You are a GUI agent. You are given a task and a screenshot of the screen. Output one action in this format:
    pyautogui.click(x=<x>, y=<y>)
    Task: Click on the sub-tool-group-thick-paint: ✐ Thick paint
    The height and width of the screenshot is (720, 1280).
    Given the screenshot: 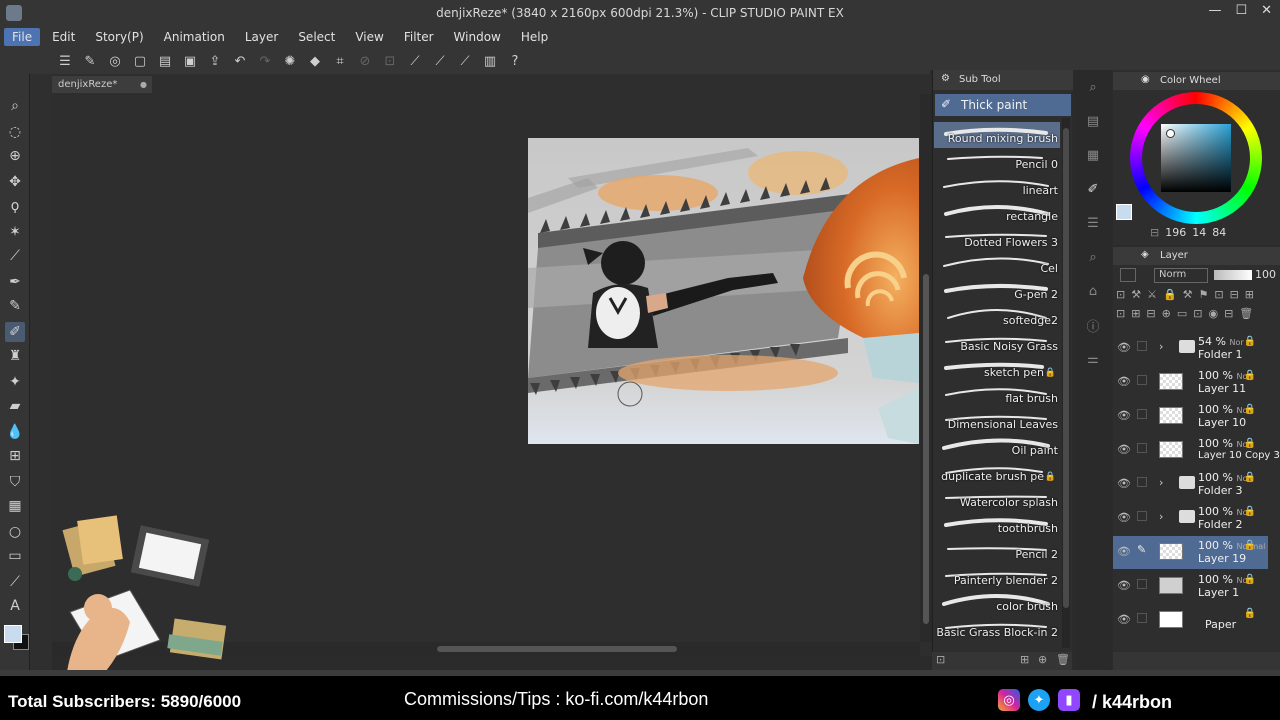 What is the action you would take?
    pyautogui.click(x=1003, y=105)
    